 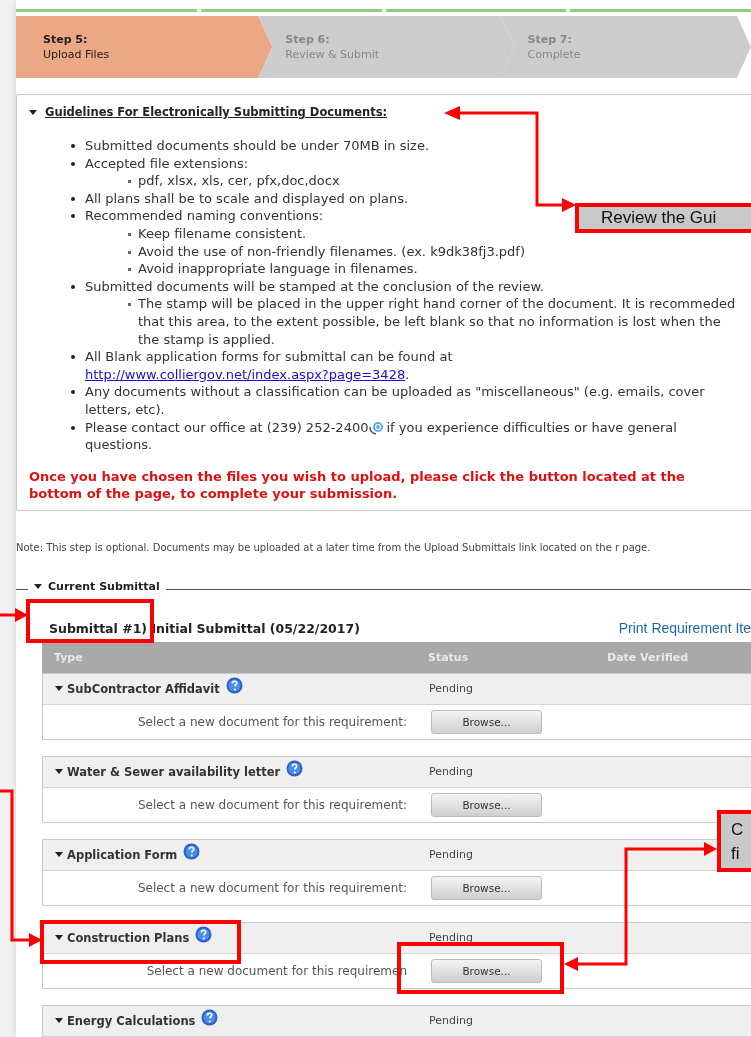 What do you see at coordinates (227, 427) in the screenshot?
I see `list-text: Please contact our office at (239) 252-2400` at bounding box center [227, 427].